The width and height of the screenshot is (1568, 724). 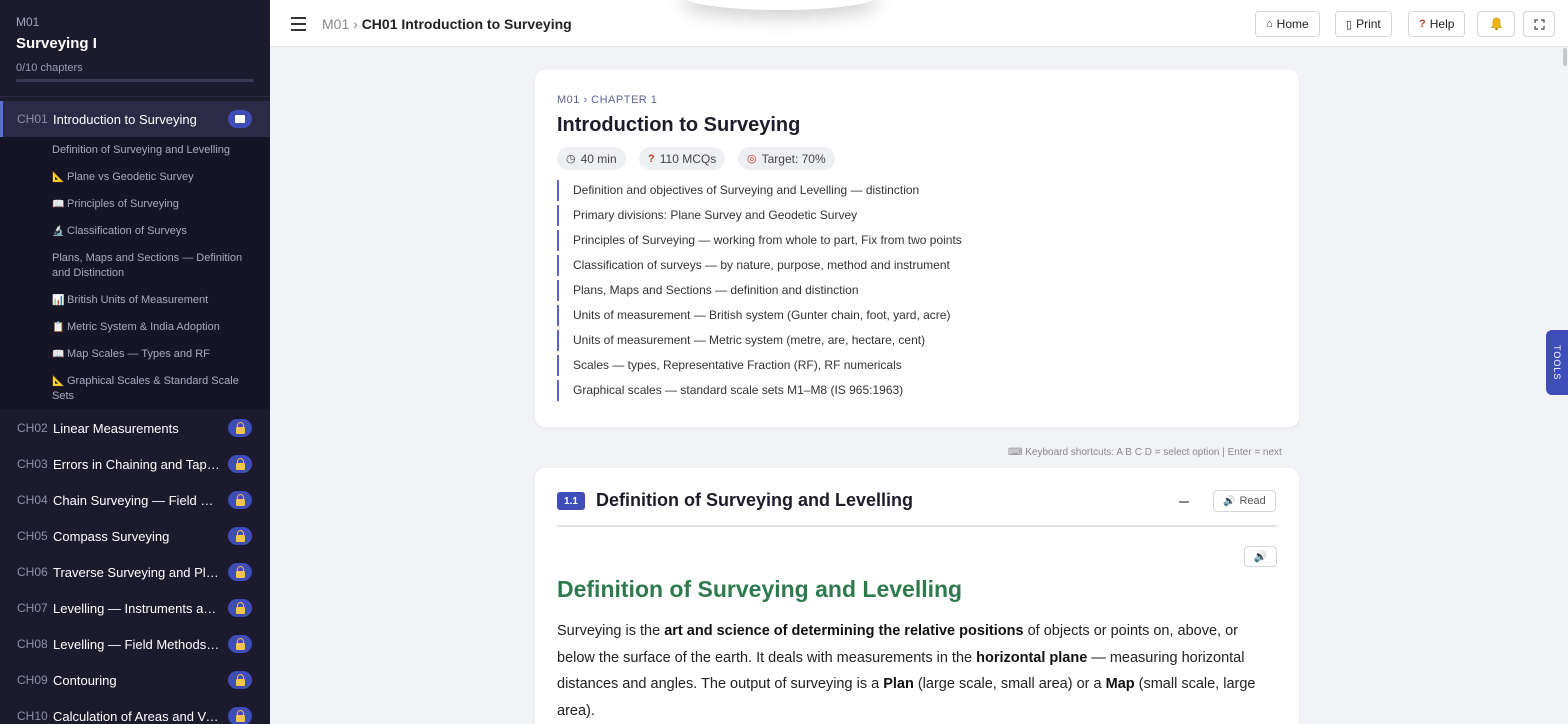 What do you see at coordinates (1244, 501) in the screenshot?
I see `read-aloud-button: 🔊 Read` at bounding box center [1244, 501].